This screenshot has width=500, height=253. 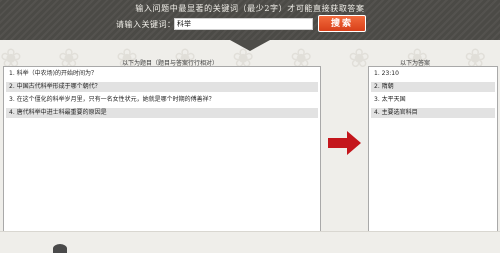 What do you see at coordinates (162, 113) in the screenshot?
I see `question-item: 4. 唐代科举中进士科最重要的原因是` at bounding box center [162, 113].